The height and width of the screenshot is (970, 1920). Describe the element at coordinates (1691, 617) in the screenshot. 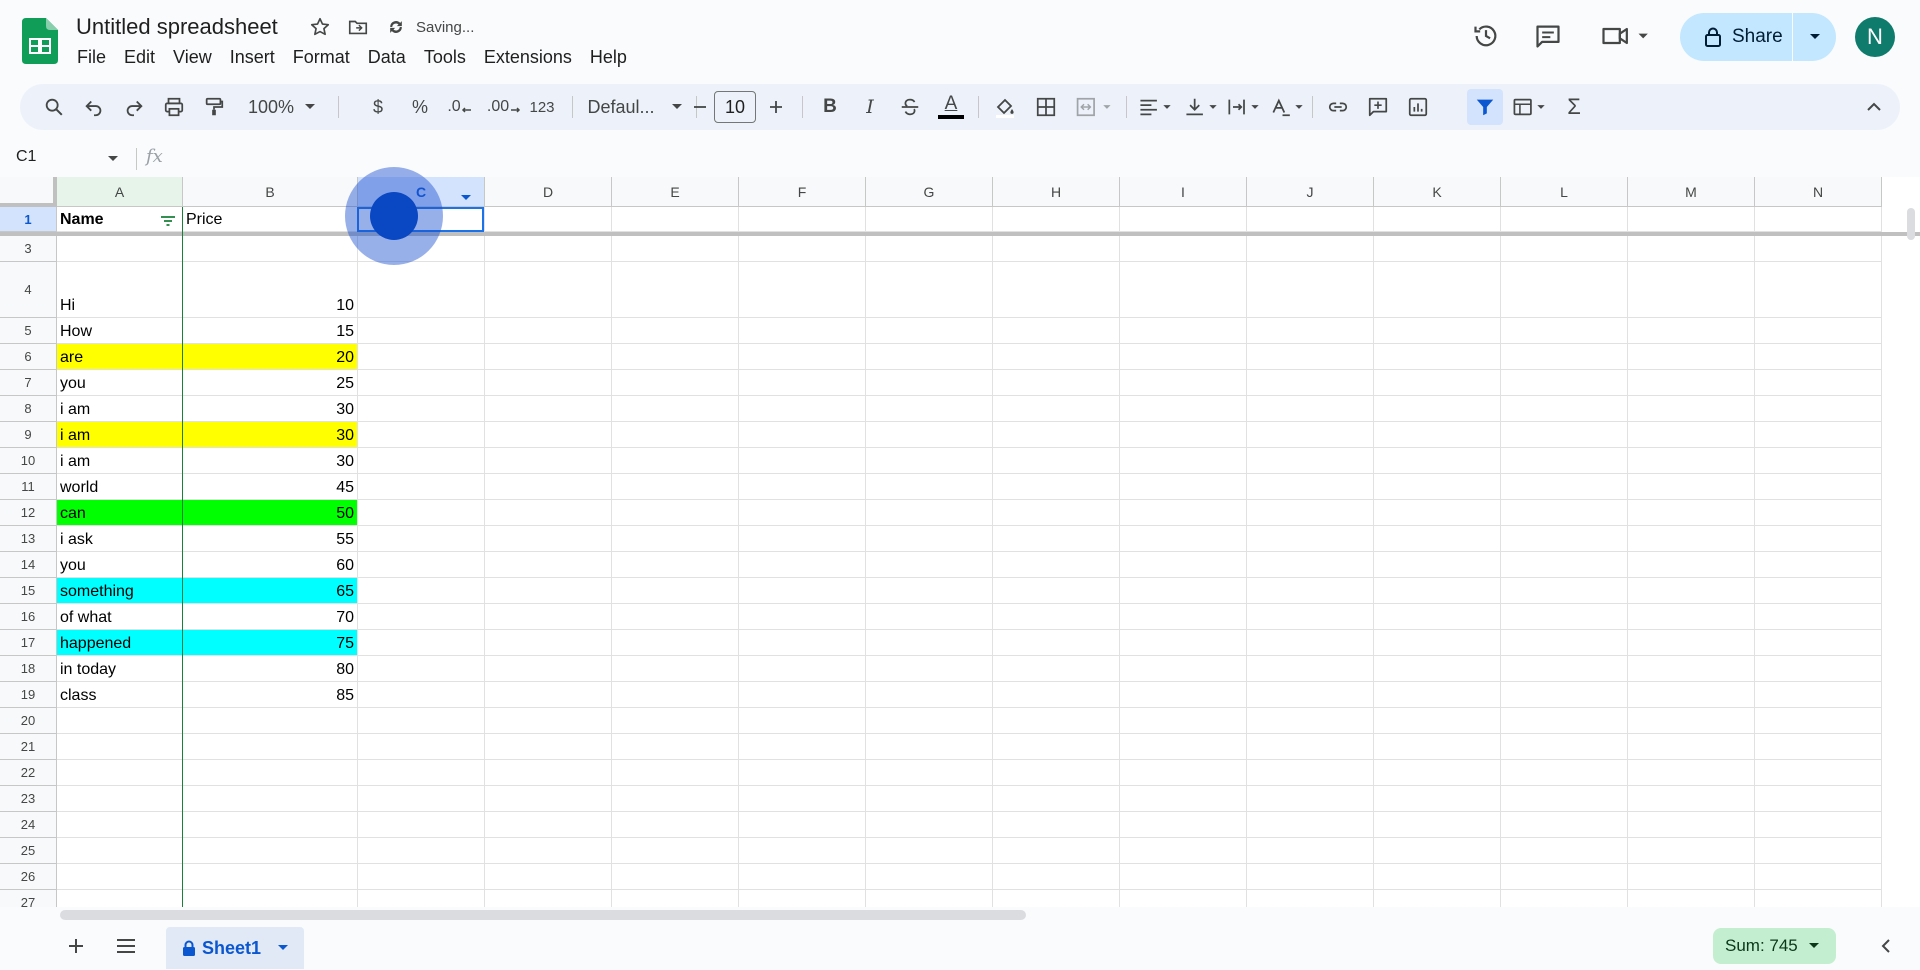

I see `cell-m16` at that location.